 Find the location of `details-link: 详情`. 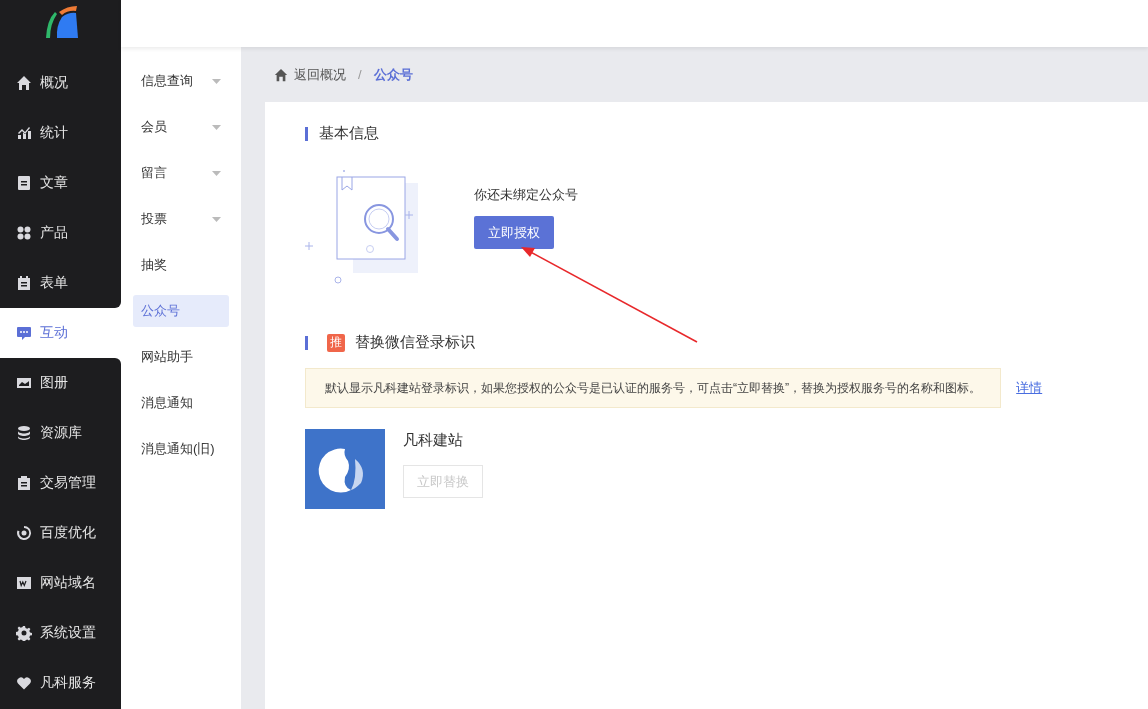

details-link: 详情 is located at coordinates (1029, 388).